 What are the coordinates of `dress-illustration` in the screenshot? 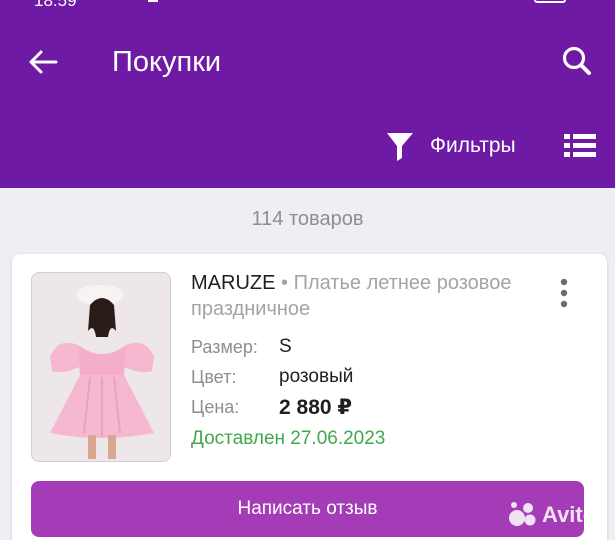 It's located at (101, 367).